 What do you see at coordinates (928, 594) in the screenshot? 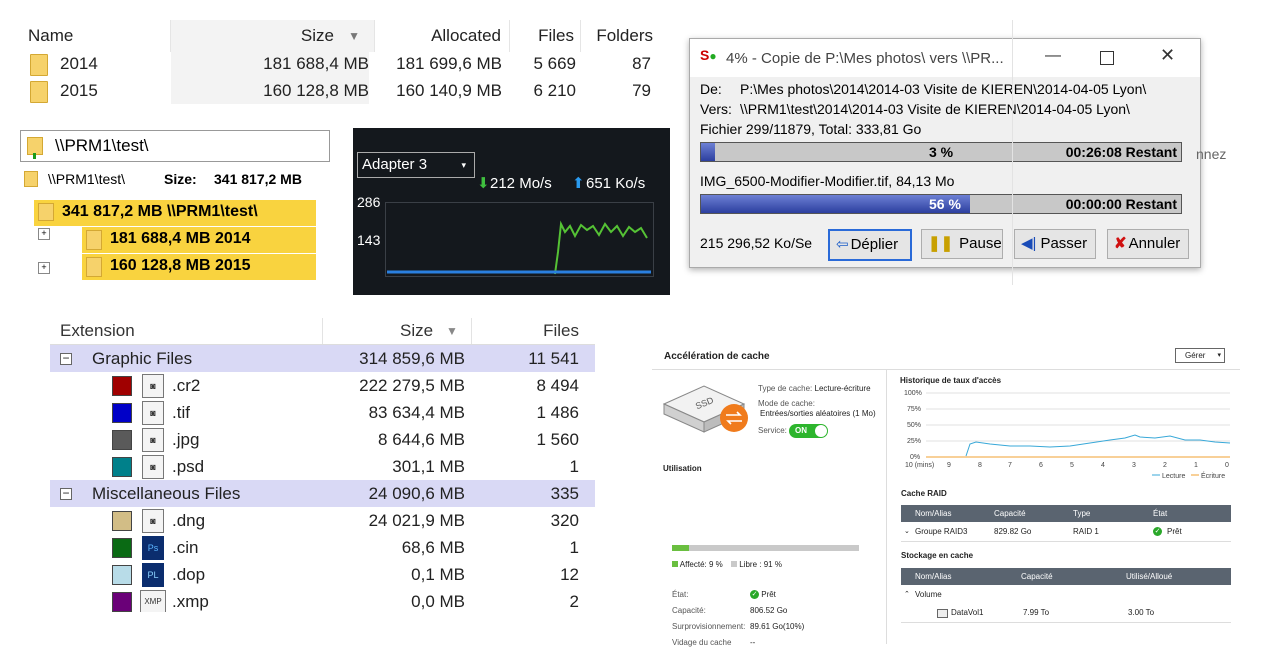
I see `storage-group-name: Volume` at bounding box center [928, 594].